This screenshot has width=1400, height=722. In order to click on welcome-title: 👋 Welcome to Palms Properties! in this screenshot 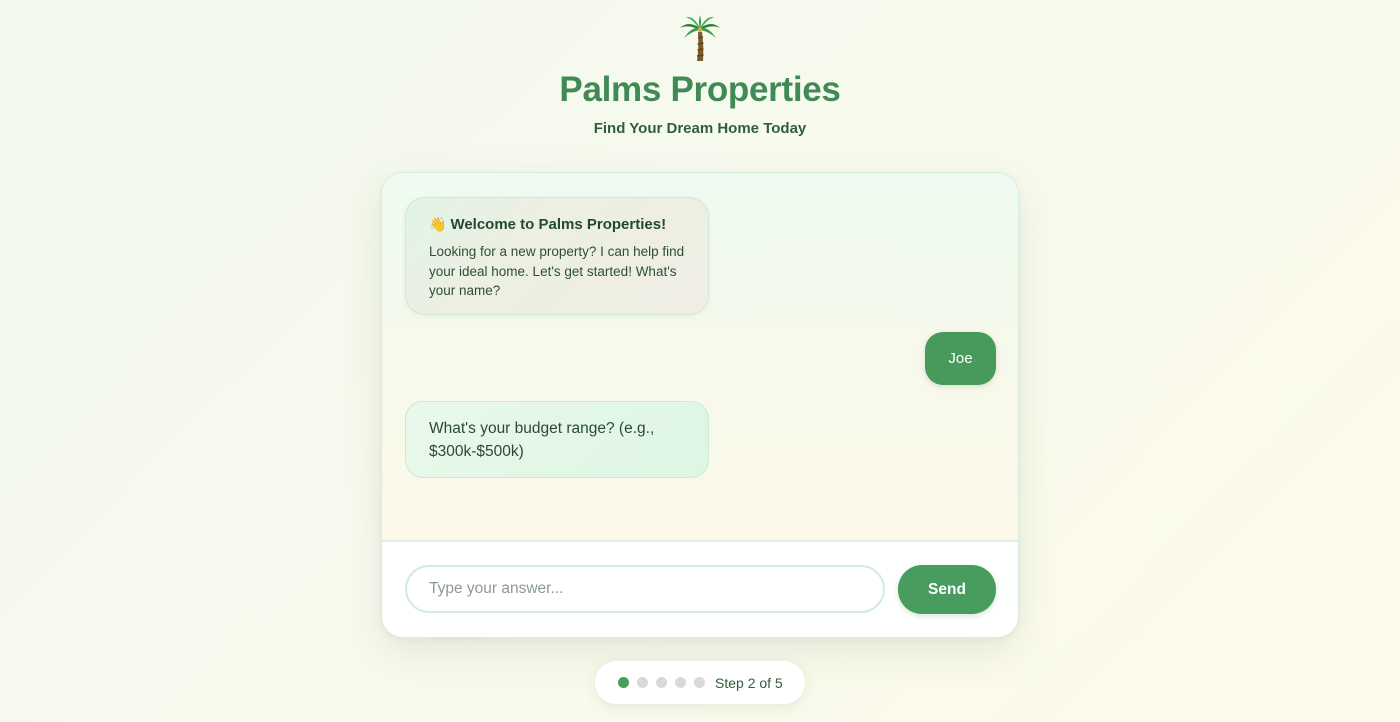, I will do `click(557, 224)`.